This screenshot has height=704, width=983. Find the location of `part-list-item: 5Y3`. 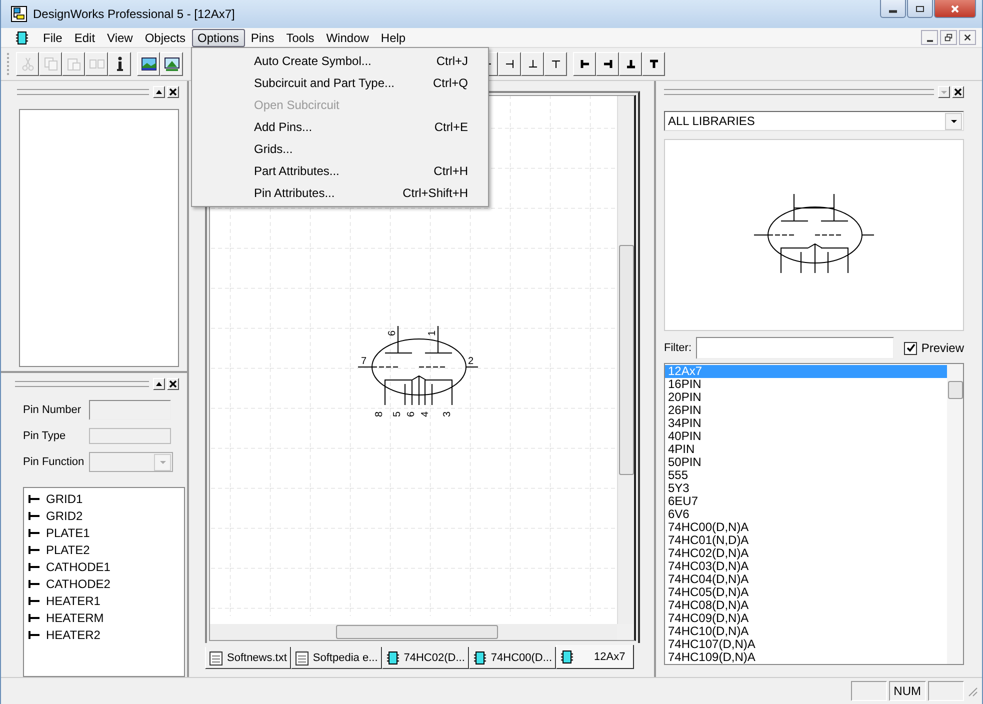

part-list-item: 5Y3 is located at coordinates (806, 488).